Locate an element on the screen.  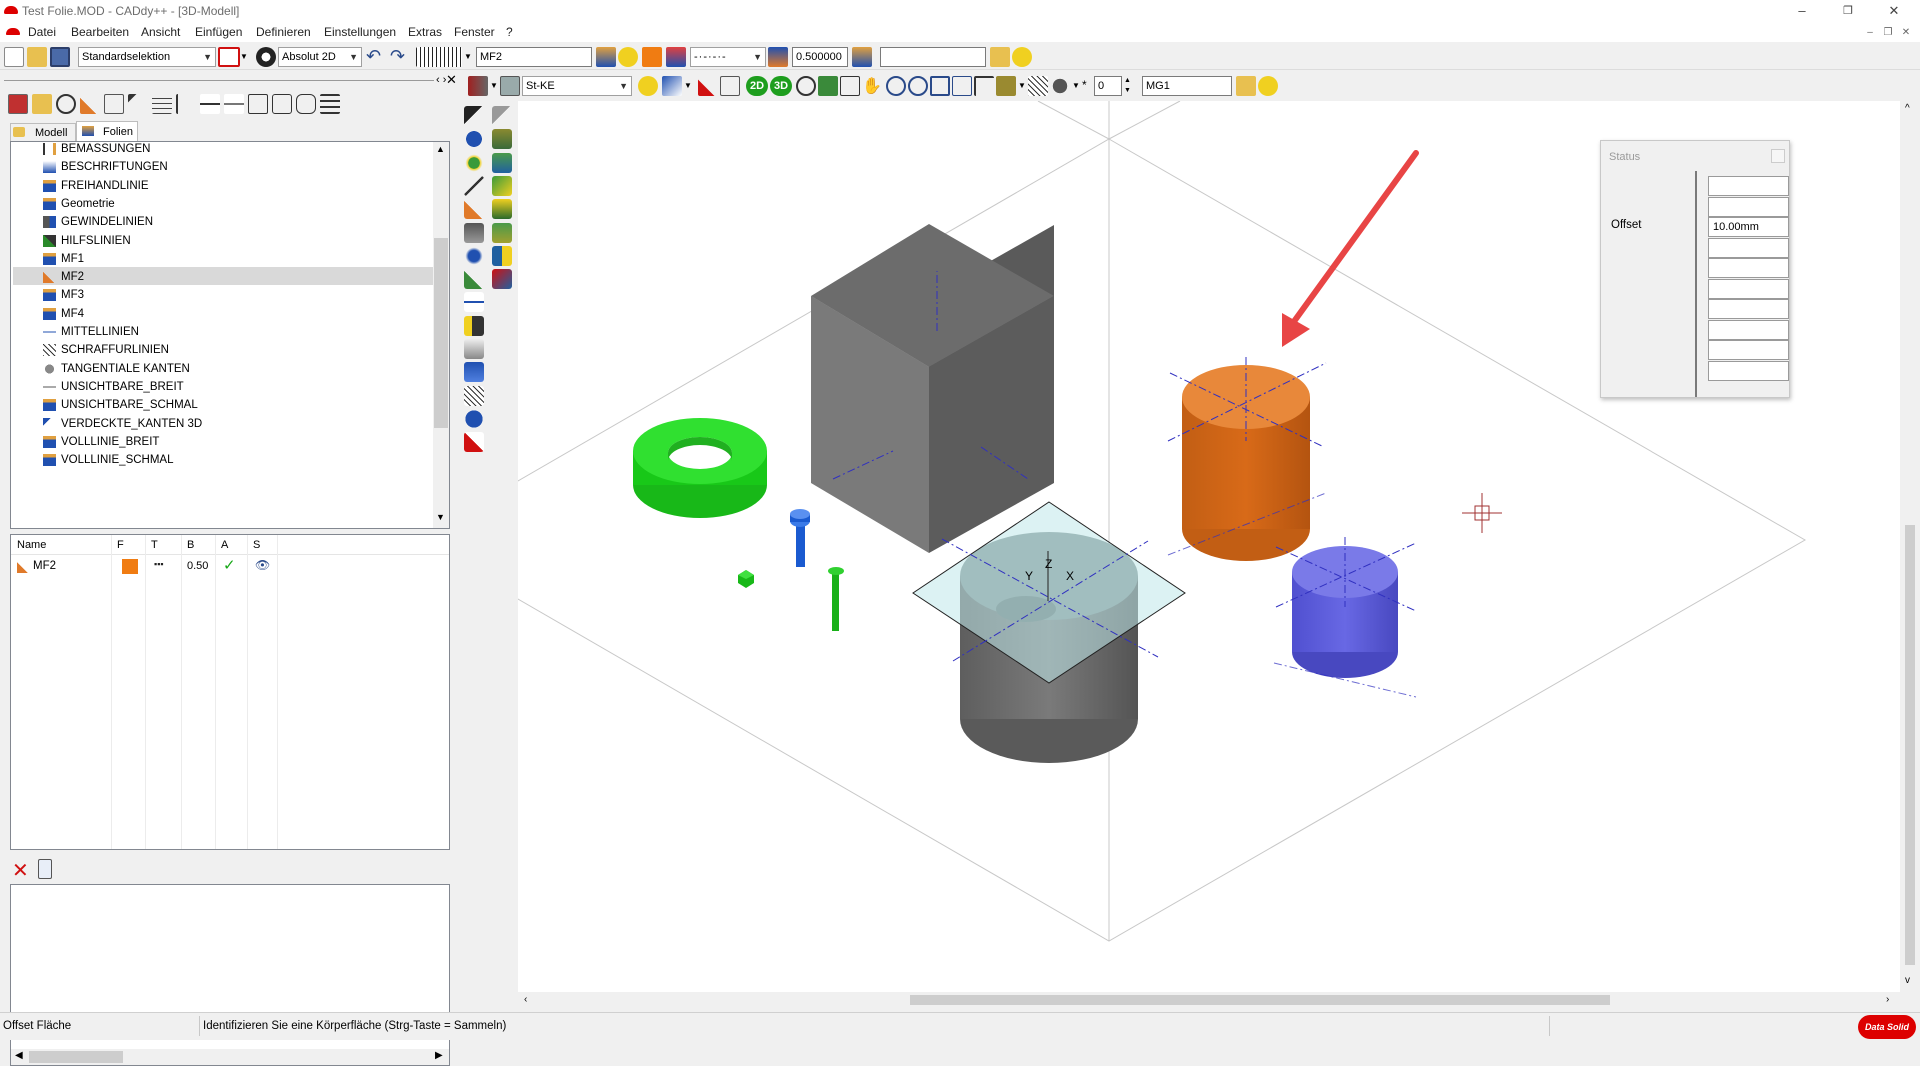
color-swatch-icon is located at coordinates (652, 57).